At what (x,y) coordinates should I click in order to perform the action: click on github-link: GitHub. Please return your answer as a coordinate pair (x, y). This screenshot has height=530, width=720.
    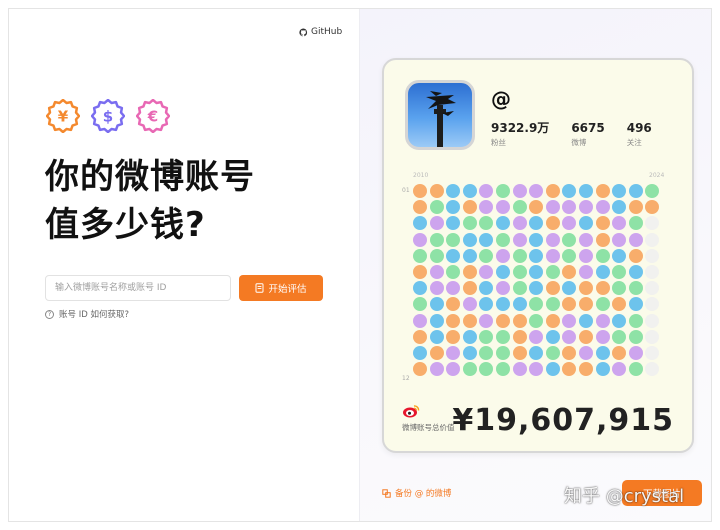
    Looking at the image, I should click on (320, 32).